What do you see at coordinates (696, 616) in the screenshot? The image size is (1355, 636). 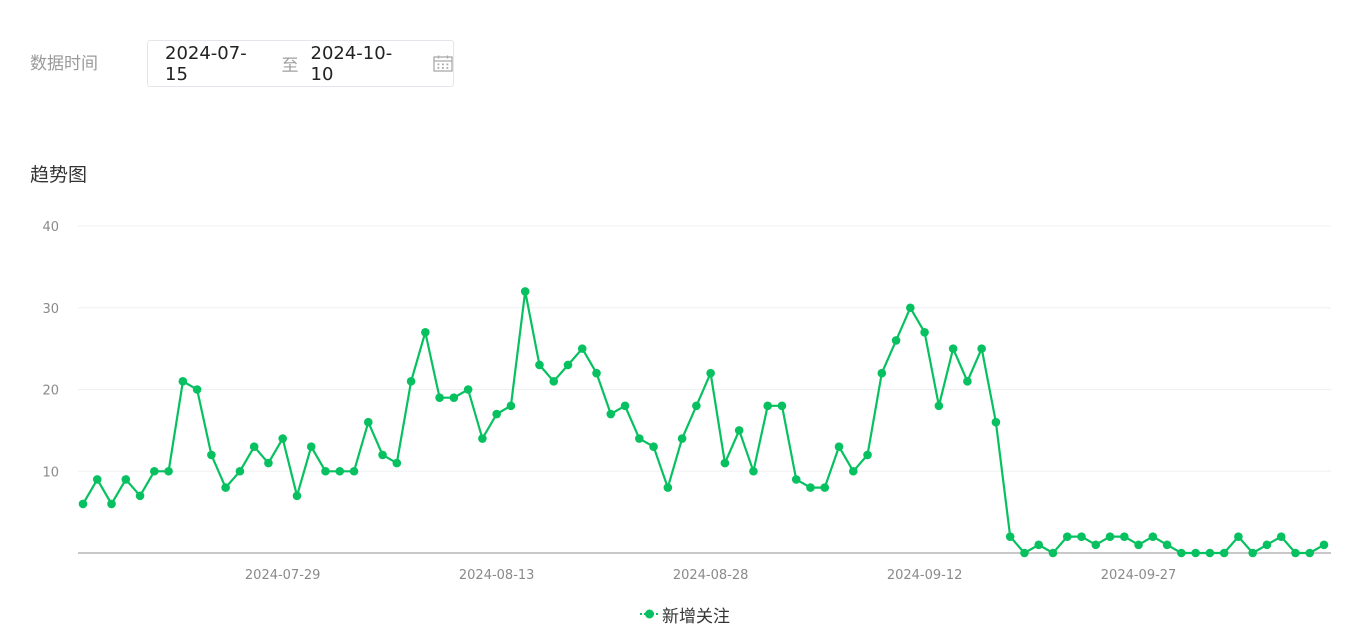 I see `legend-label: 新增关注` at bounding box center [696, 616].